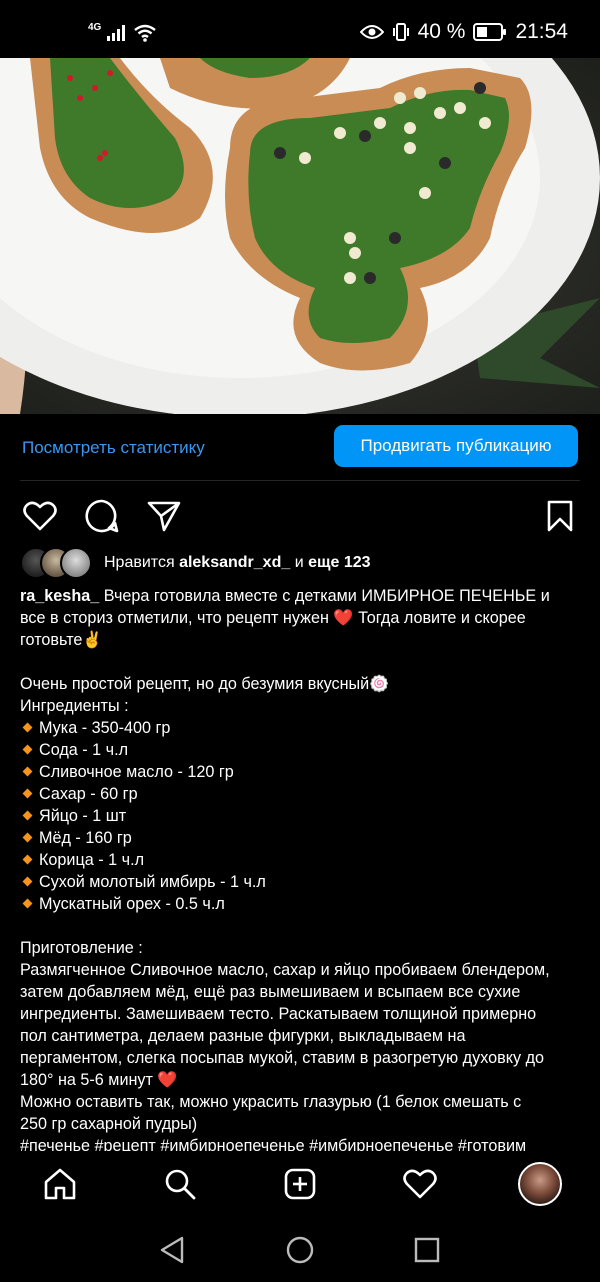 The width and height of the screenshot is (600, 1282). I want to click on post-actions, so click(300, 516).